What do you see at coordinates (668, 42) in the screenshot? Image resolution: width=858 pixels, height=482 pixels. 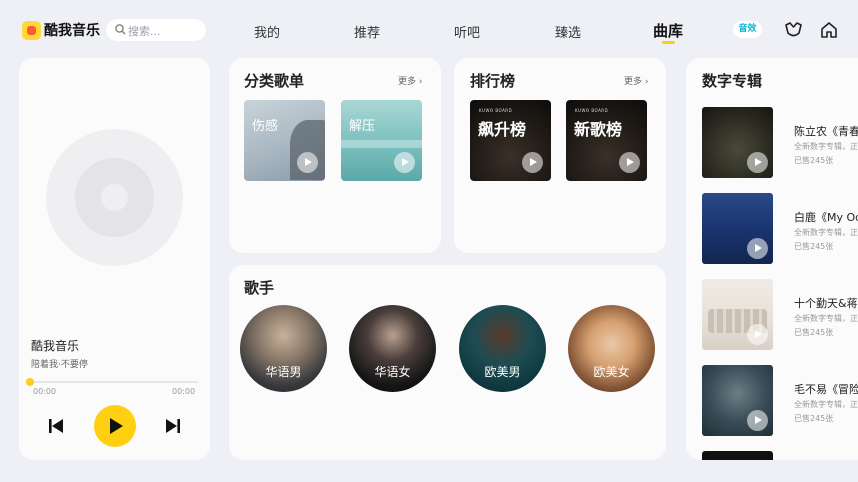 I see `tab-active-indicator` at bounding box center [668, 42].